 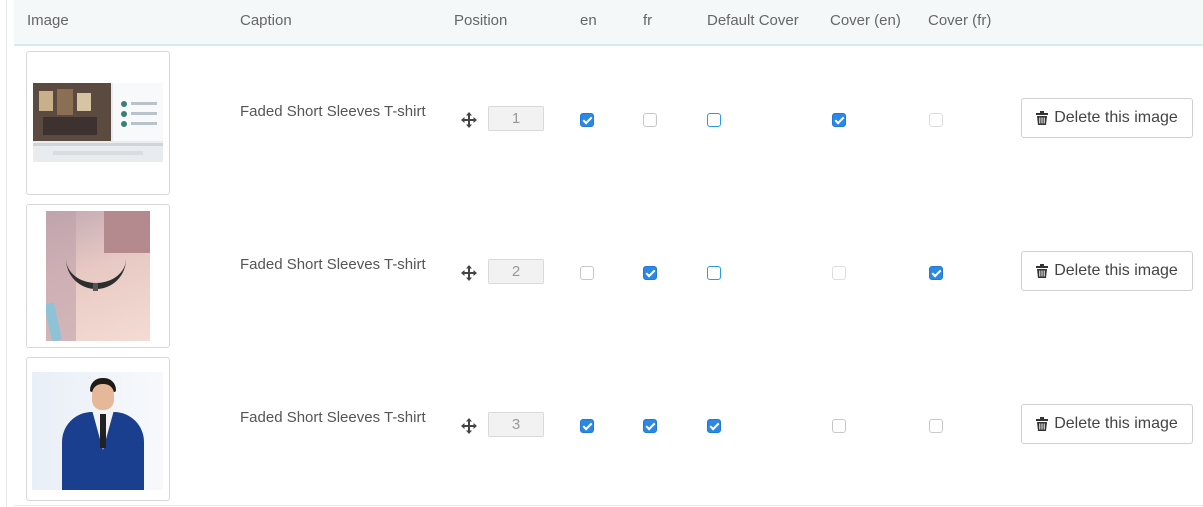 I want to click on position-input: 3, so click(x=516, y=424).